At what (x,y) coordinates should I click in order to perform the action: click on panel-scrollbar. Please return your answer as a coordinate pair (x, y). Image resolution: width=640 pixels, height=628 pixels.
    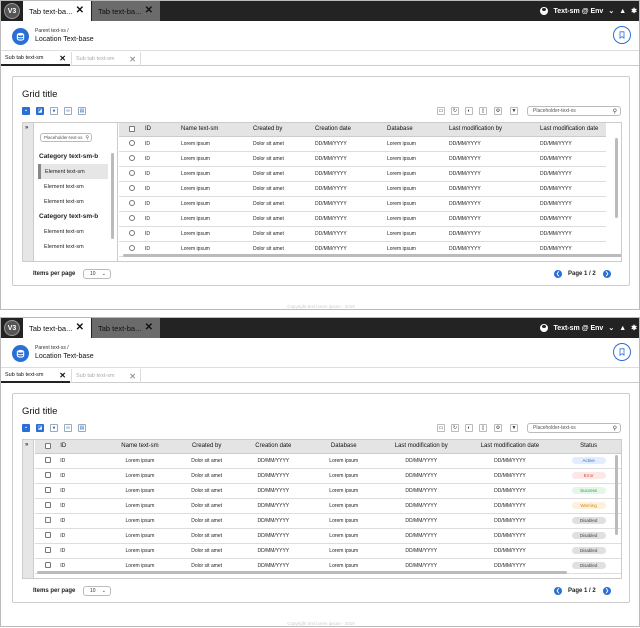
    Looking at the image, I should click on (112, 196).